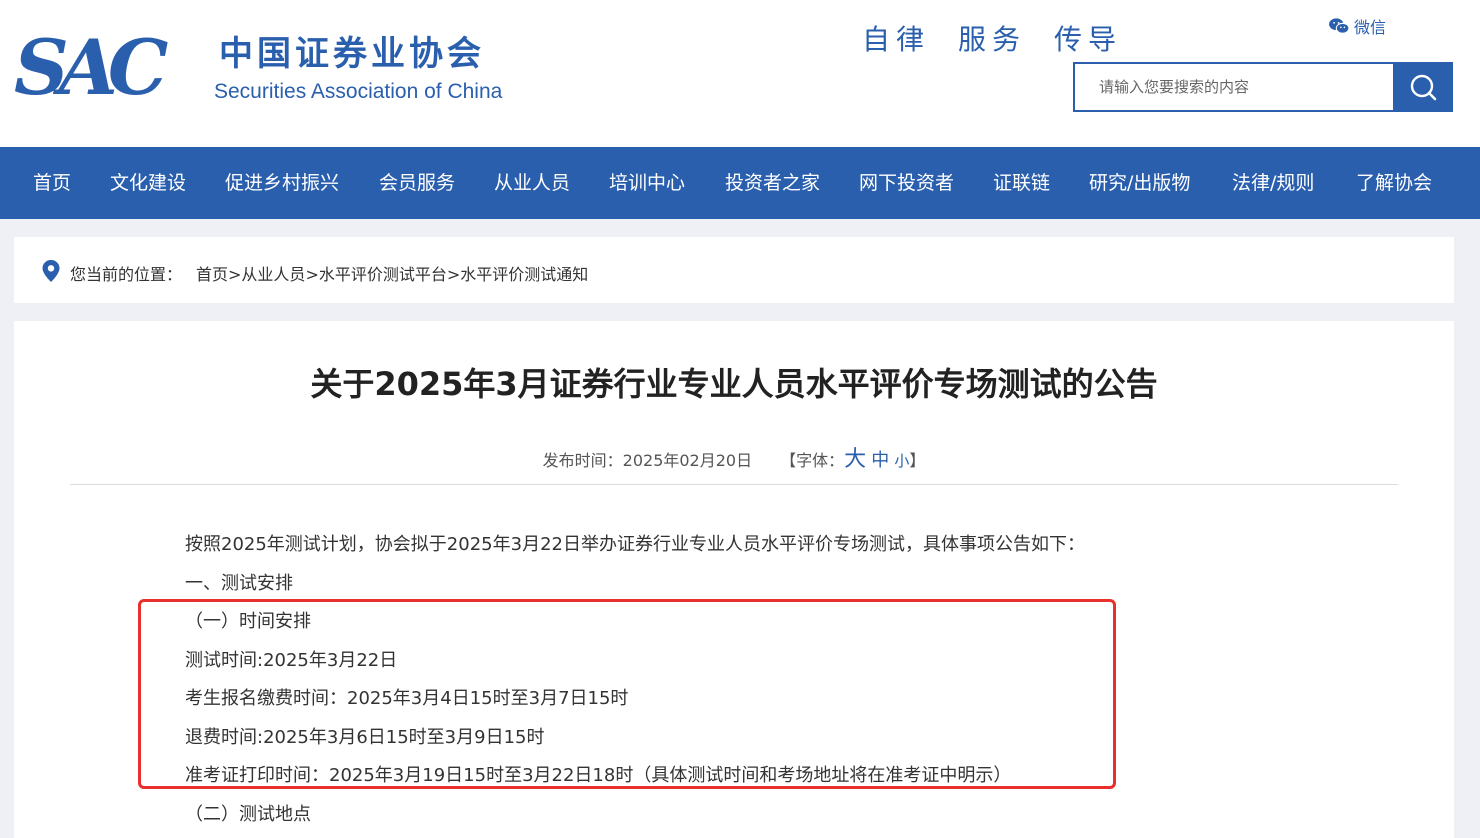  I want to click on logo-english-name: Securities Association of China, so click(358, 91).